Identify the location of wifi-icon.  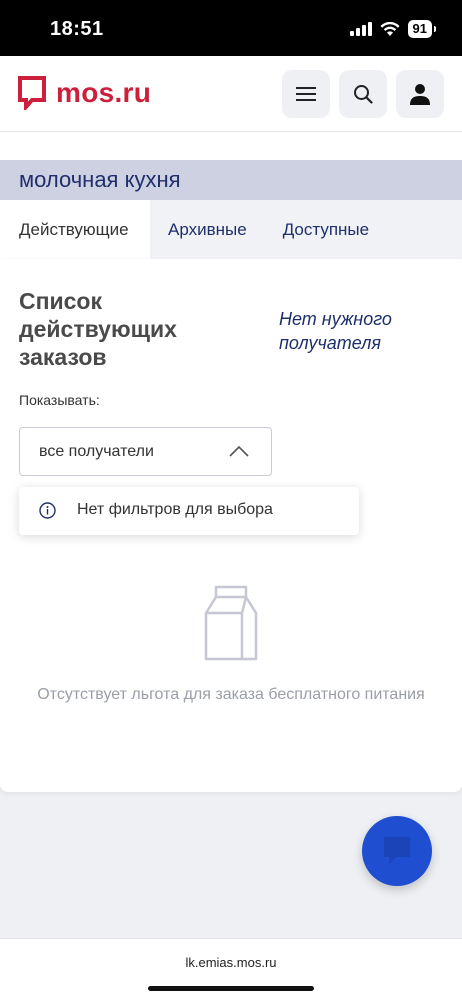
(390, 28).